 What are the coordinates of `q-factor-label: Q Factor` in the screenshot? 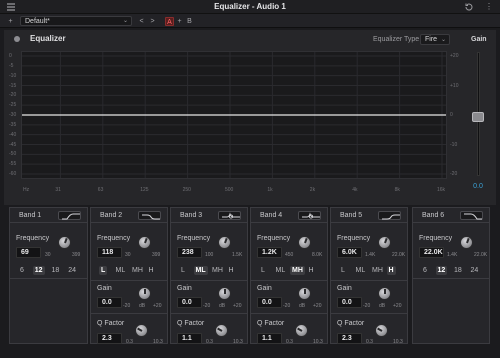 It's located at (111, 323).